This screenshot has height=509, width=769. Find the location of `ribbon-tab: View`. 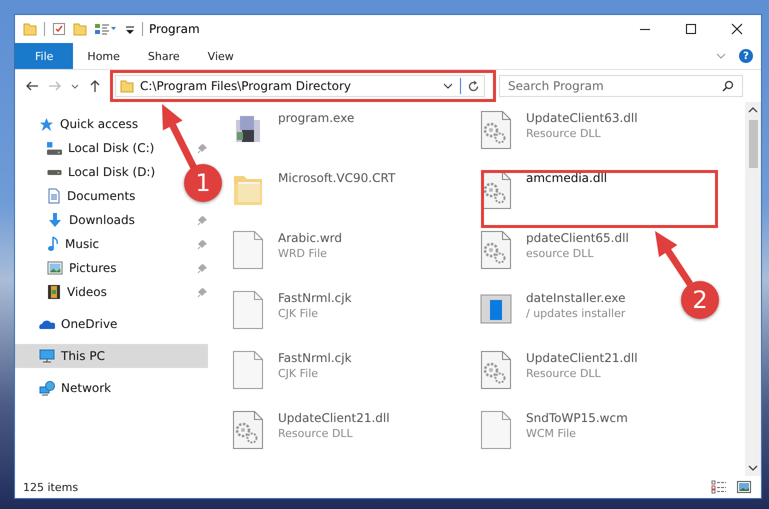

ribbon-tab: View is located at coordinates (221, 56).